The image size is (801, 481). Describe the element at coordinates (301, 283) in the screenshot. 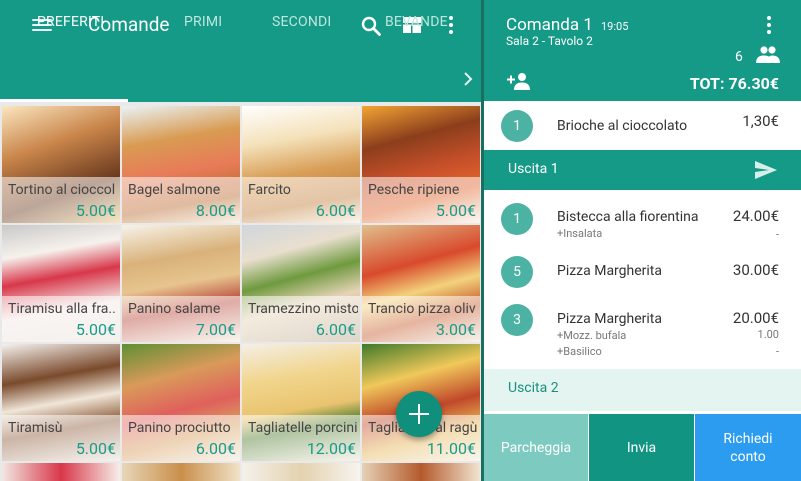

I see `product-tile: Tramezzino misto 6.00€` at that location.